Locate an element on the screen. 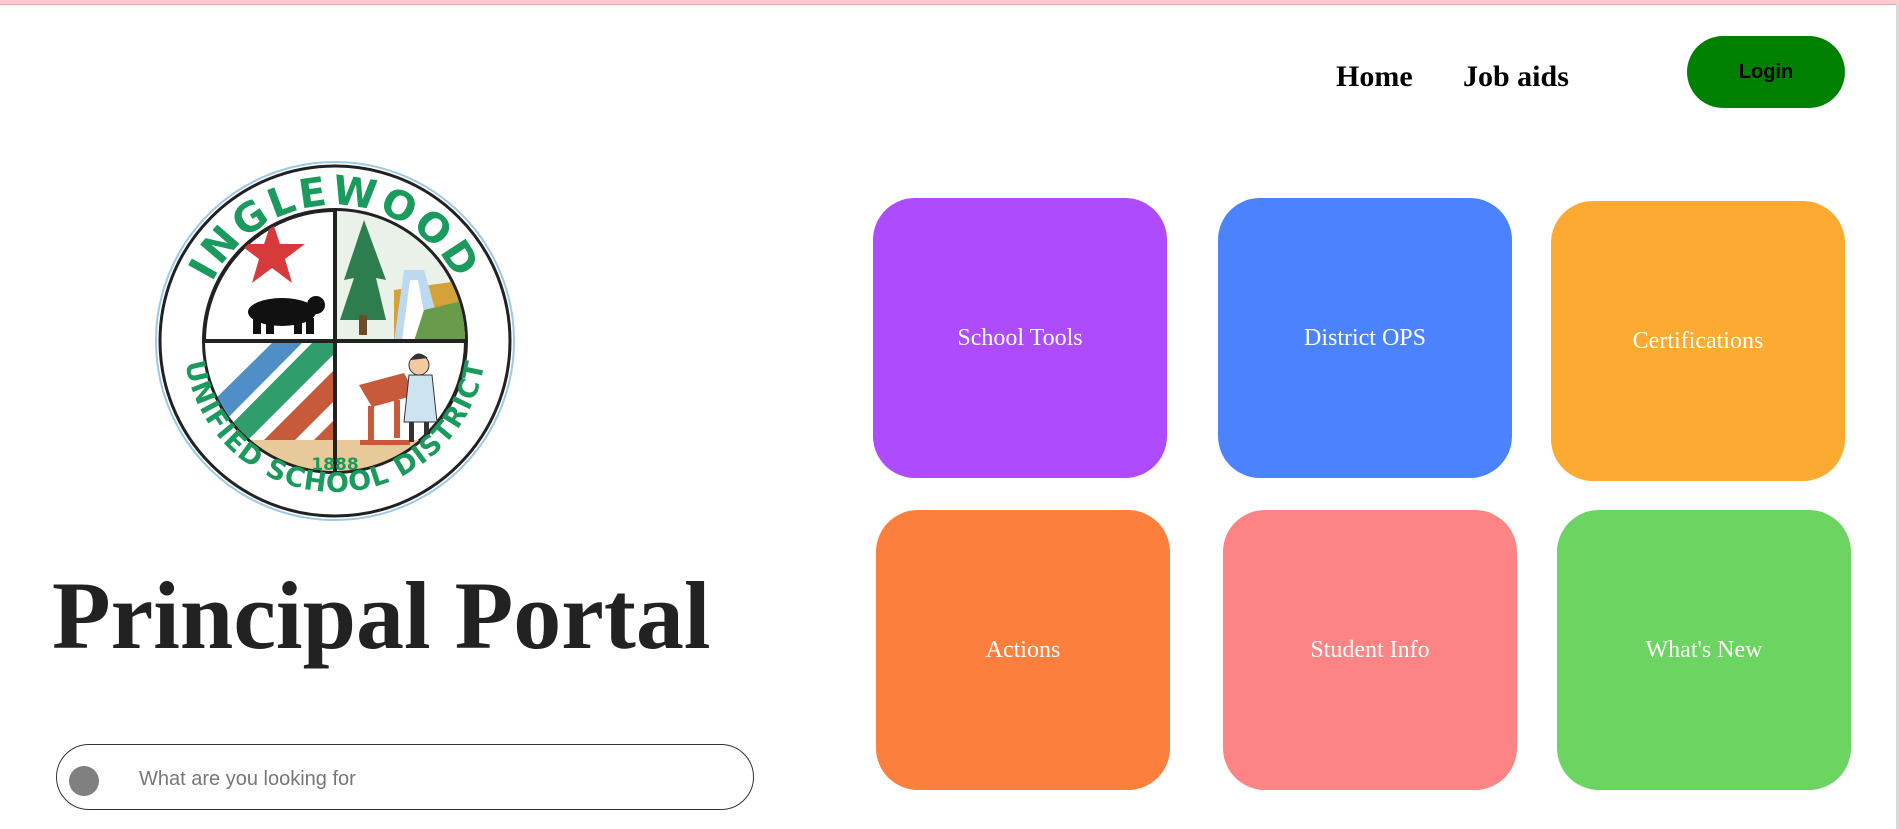 The image size is (1899, 829). tile-label: What's New is located at coordinates (1704, 649).